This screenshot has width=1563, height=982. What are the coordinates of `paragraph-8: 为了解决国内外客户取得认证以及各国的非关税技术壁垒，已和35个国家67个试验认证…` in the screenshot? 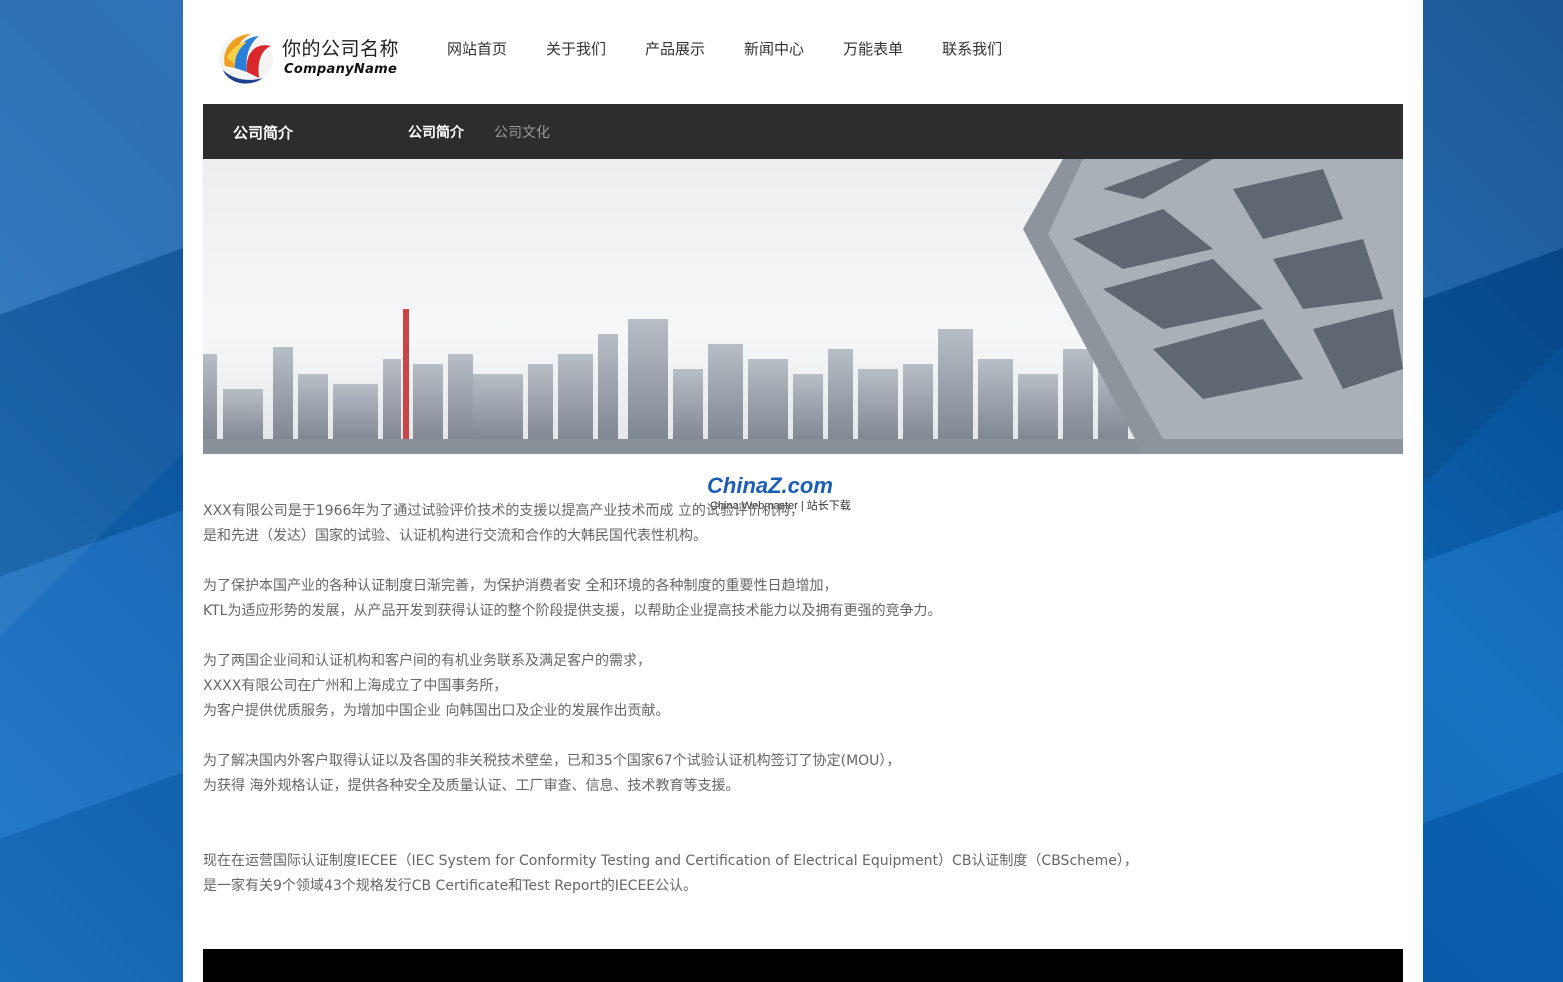 It's located at (552, 761).